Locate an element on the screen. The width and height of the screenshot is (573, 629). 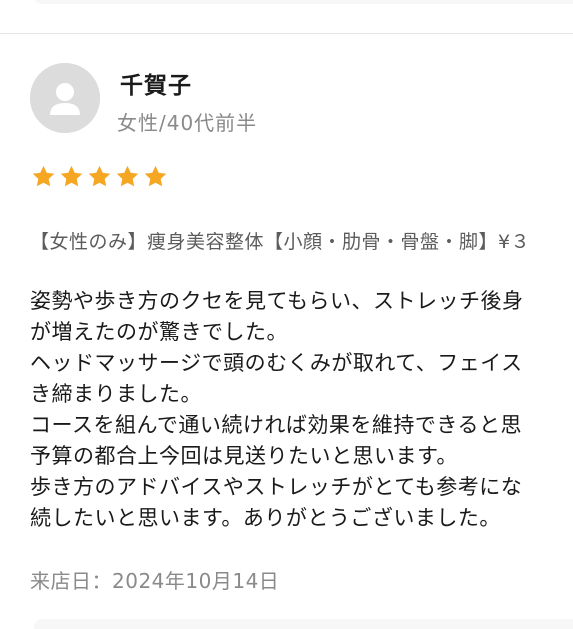
review-line: 続したいと思います。ありがとうございました。 is located at coordinates (265, 518).